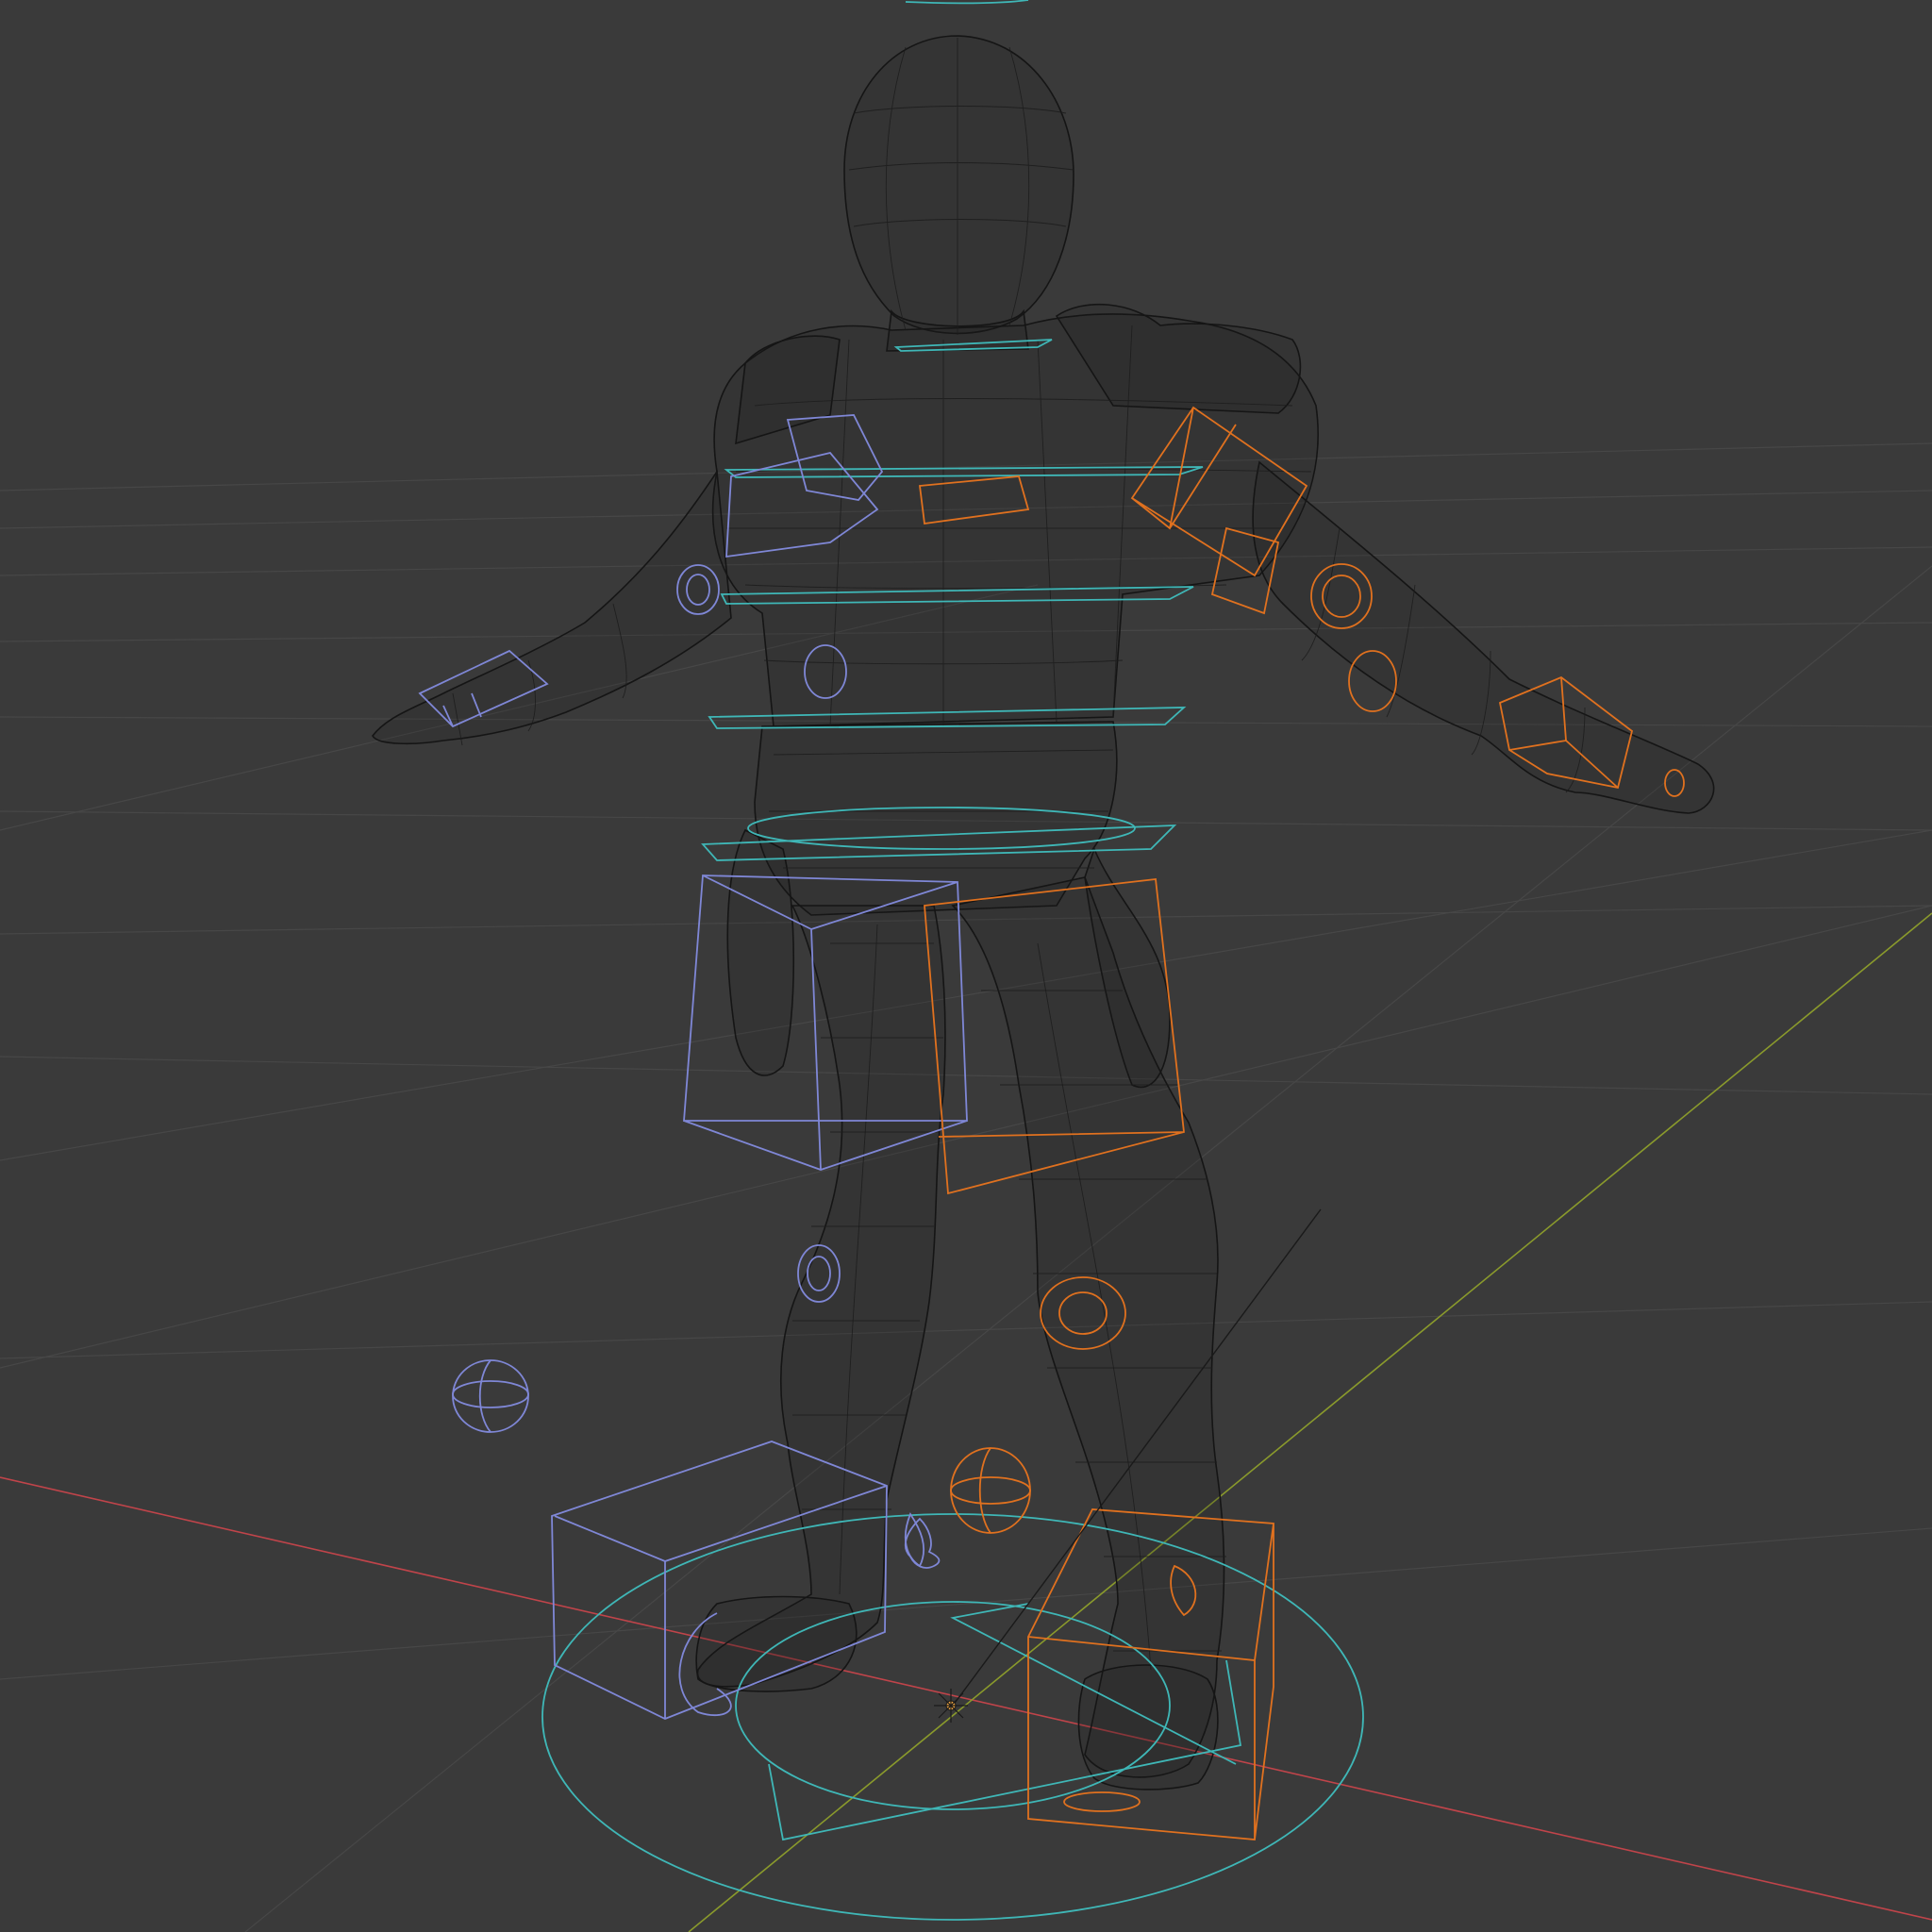 The image size is (1932, 1932). I want to click on right-knee-pole-meridian, so click(984, 1491).